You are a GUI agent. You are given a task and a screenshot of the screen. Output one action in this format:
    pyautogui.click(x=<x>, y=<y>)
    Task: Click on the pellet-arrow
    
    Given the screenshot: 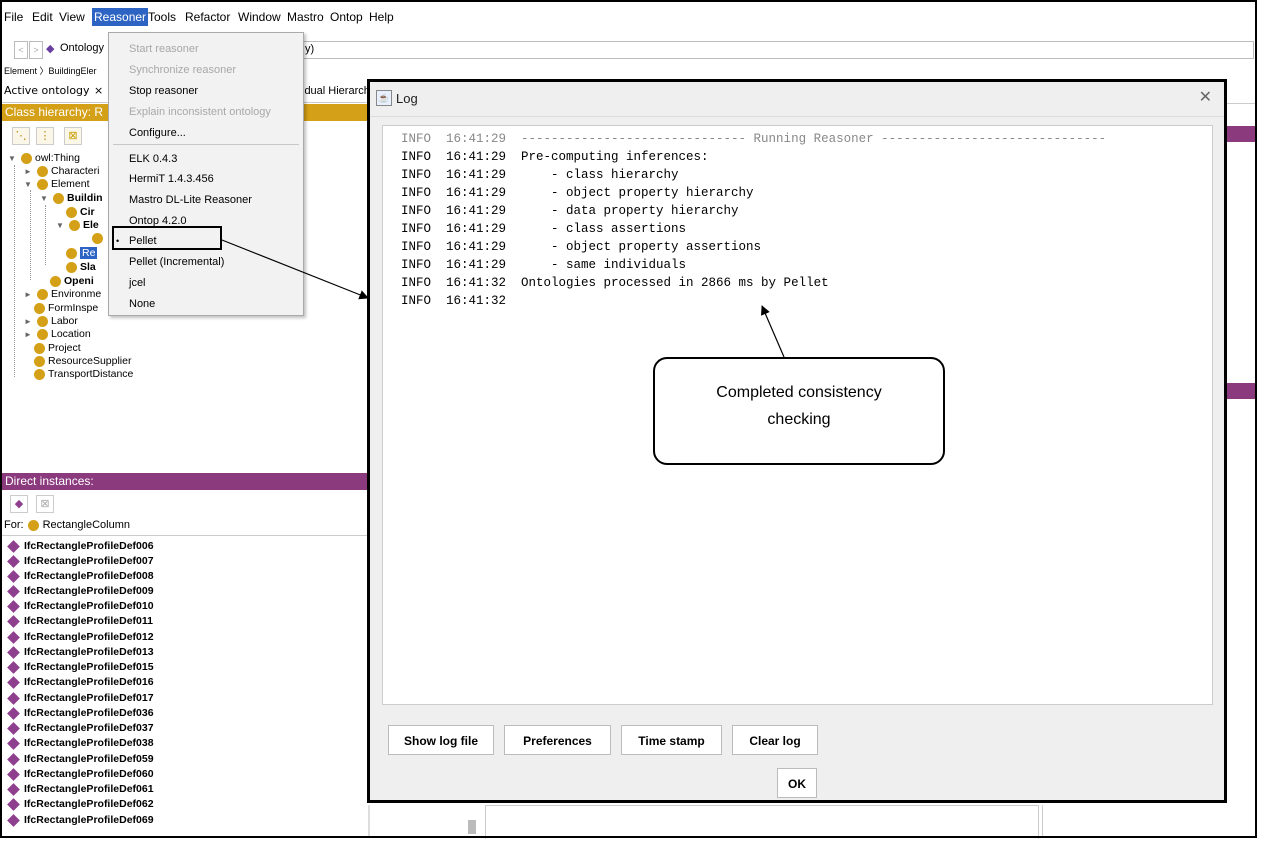 What is the action you would take?
    pyautogui.click(x=295, y=269)
    